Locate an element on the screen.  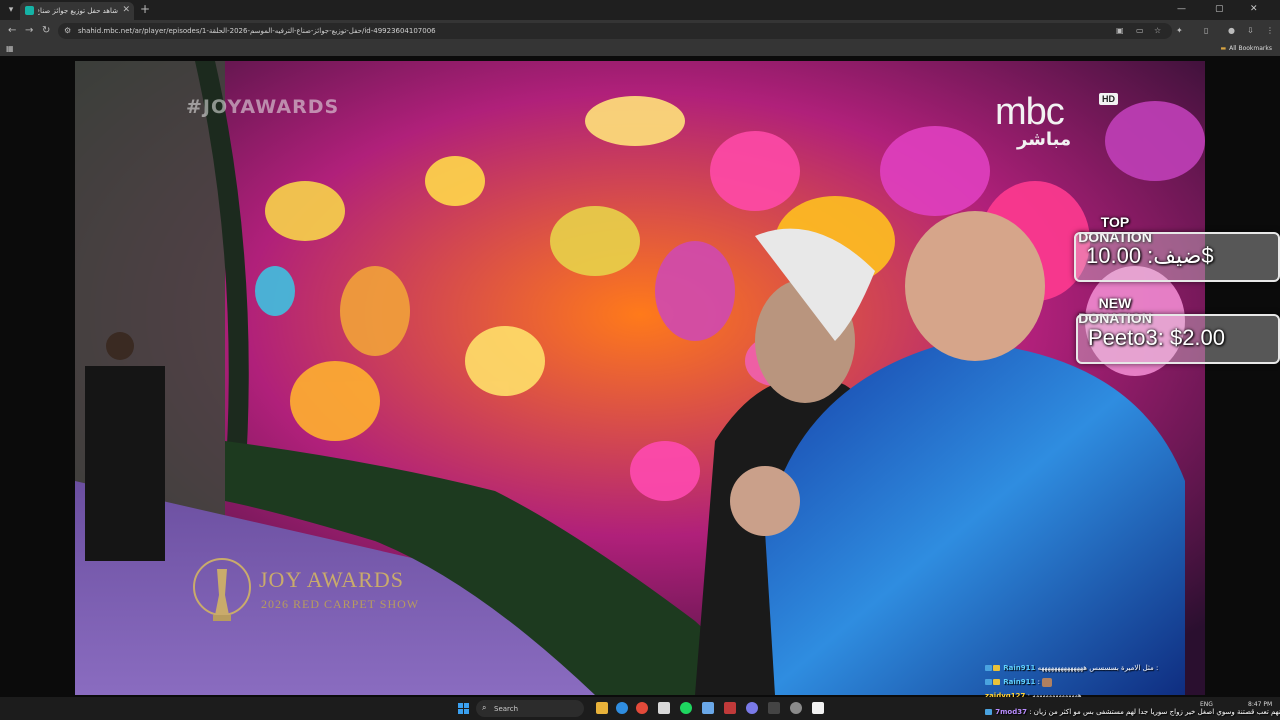
all-bookmarks-button: ▬ All Bookmarks is located at coordinates (1246, 49).